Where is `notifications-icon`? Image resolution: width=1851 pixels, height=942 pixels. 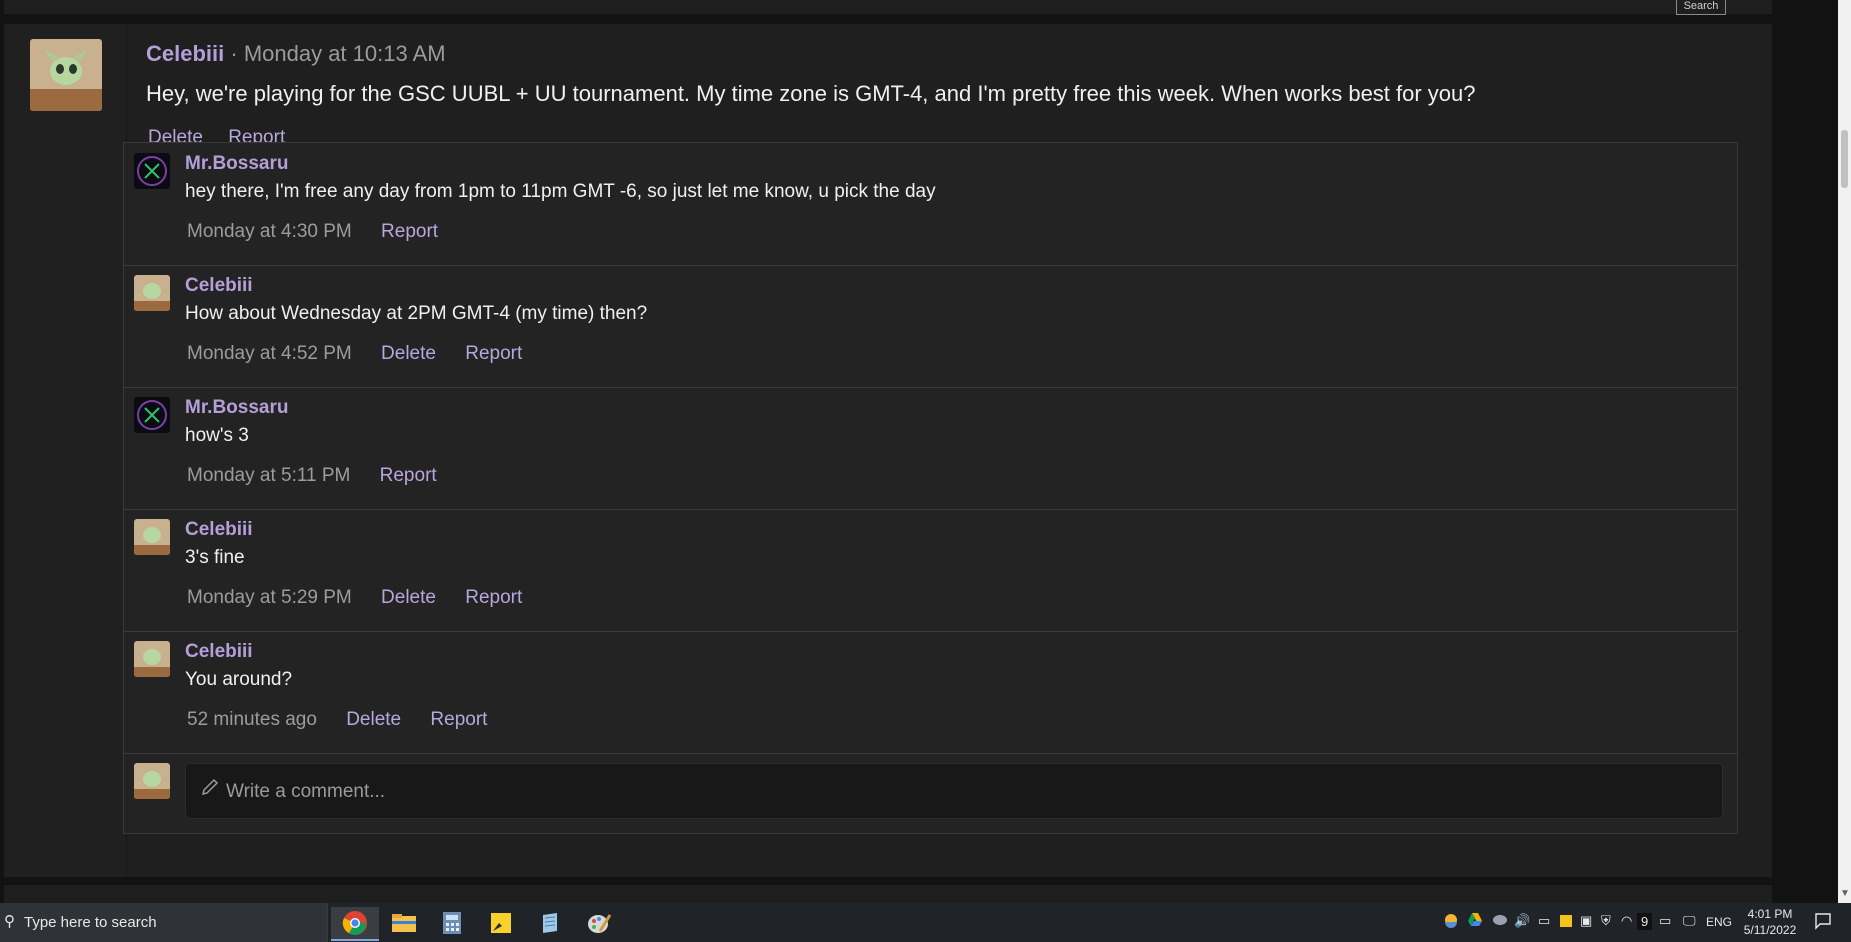 notifications-icon is located at coordinates (1823, 922).